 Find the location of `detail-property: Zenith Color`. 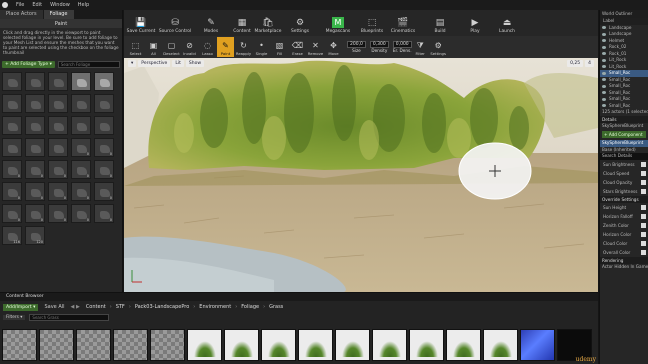

detail-property: Zenith Color is located at coordinates (624, 225).